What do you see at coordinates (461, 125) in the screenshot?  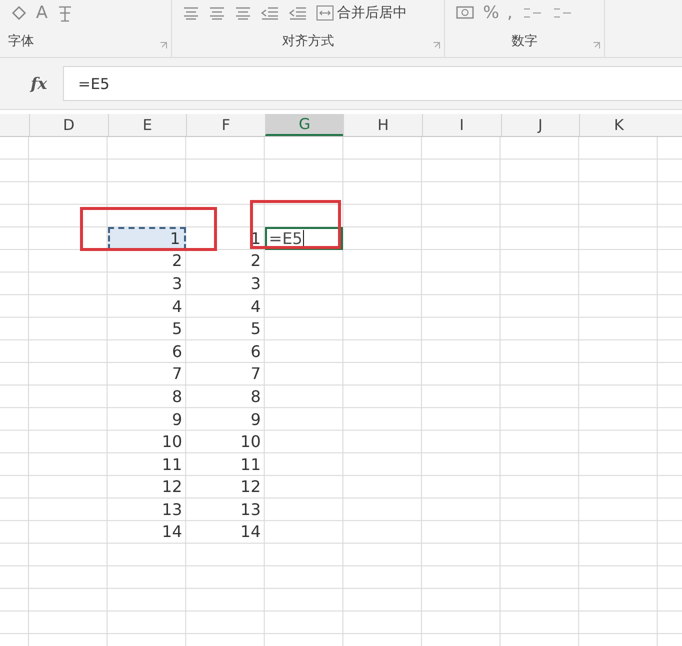 I see `column-header: I` at bounding box center [461, 125].